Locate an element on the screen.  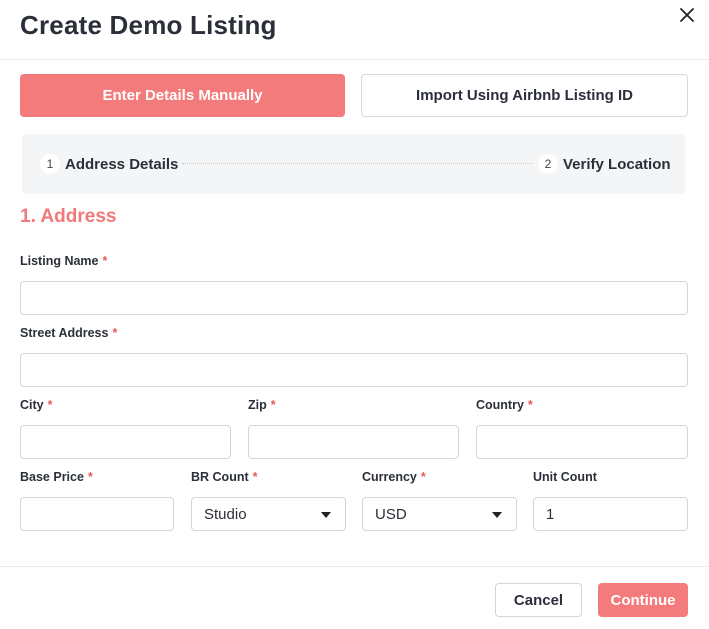
cancel-button: Cancel is located at coordinates (538, 600).